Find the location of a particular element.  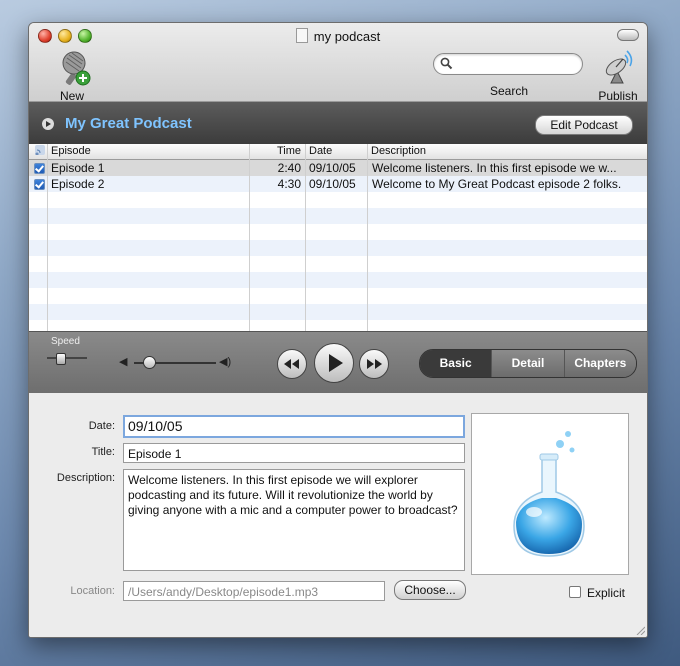

column-header-time: Time is located at coordinates (289, 151).